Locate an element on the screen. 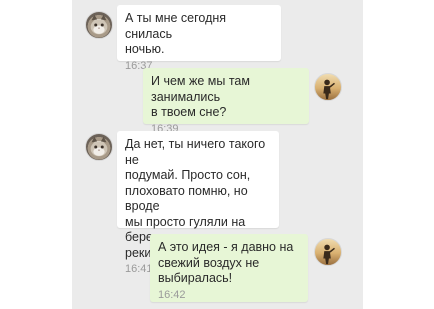  message-text: А ты мне сегодня снилась ночью. is located at coordinates (176, 33).